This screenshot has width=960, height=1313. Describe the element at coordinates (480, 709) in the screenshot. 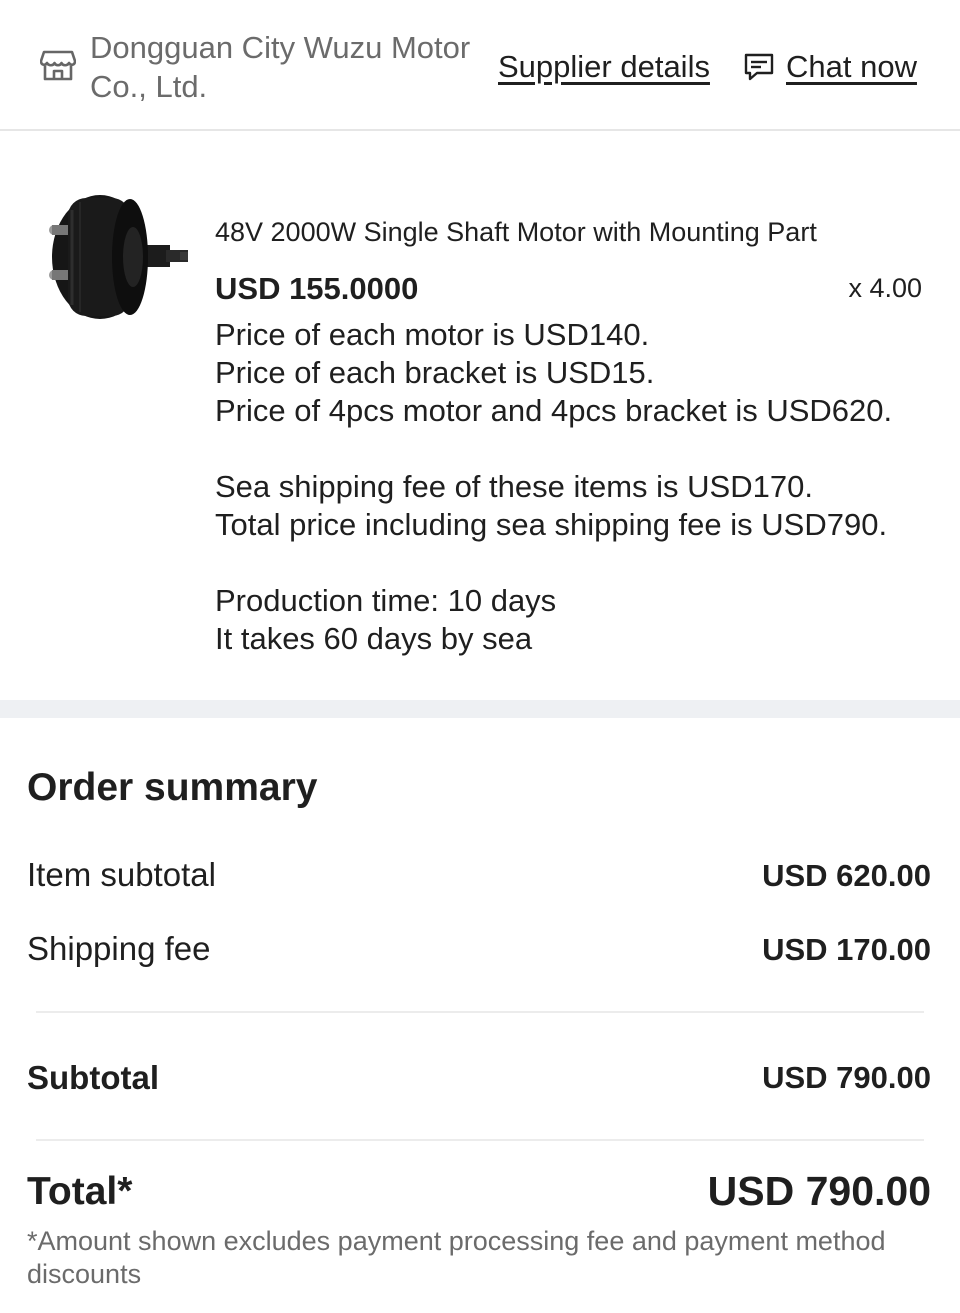

I see `section-divider` at that location.